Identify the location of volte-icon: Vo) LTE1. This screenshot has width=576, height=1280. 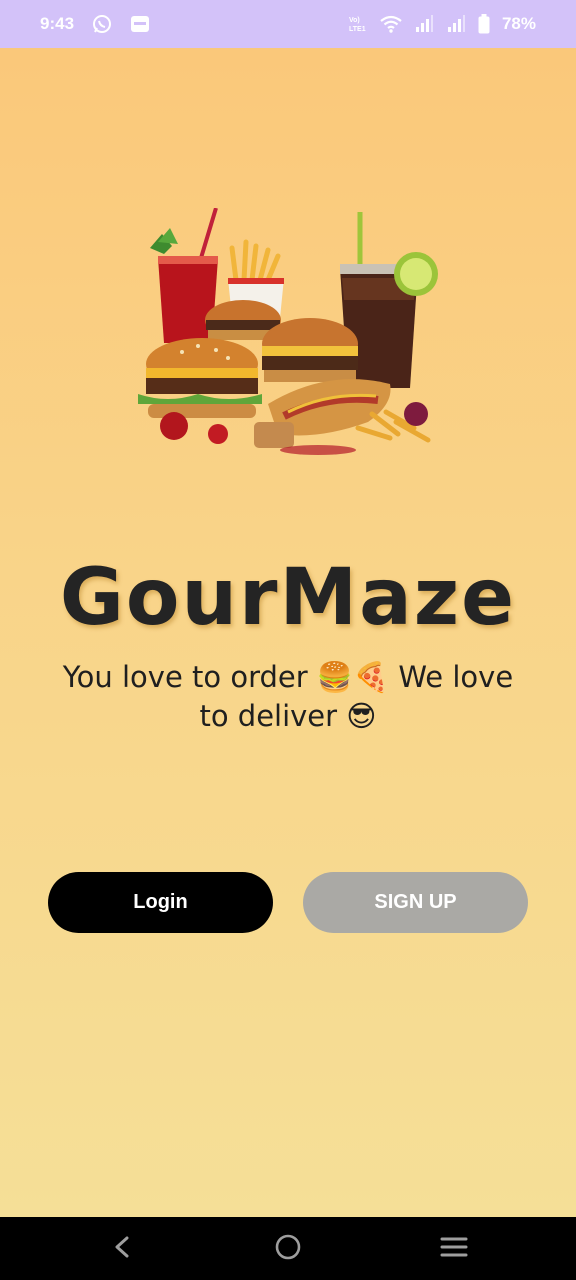
(358, 24).